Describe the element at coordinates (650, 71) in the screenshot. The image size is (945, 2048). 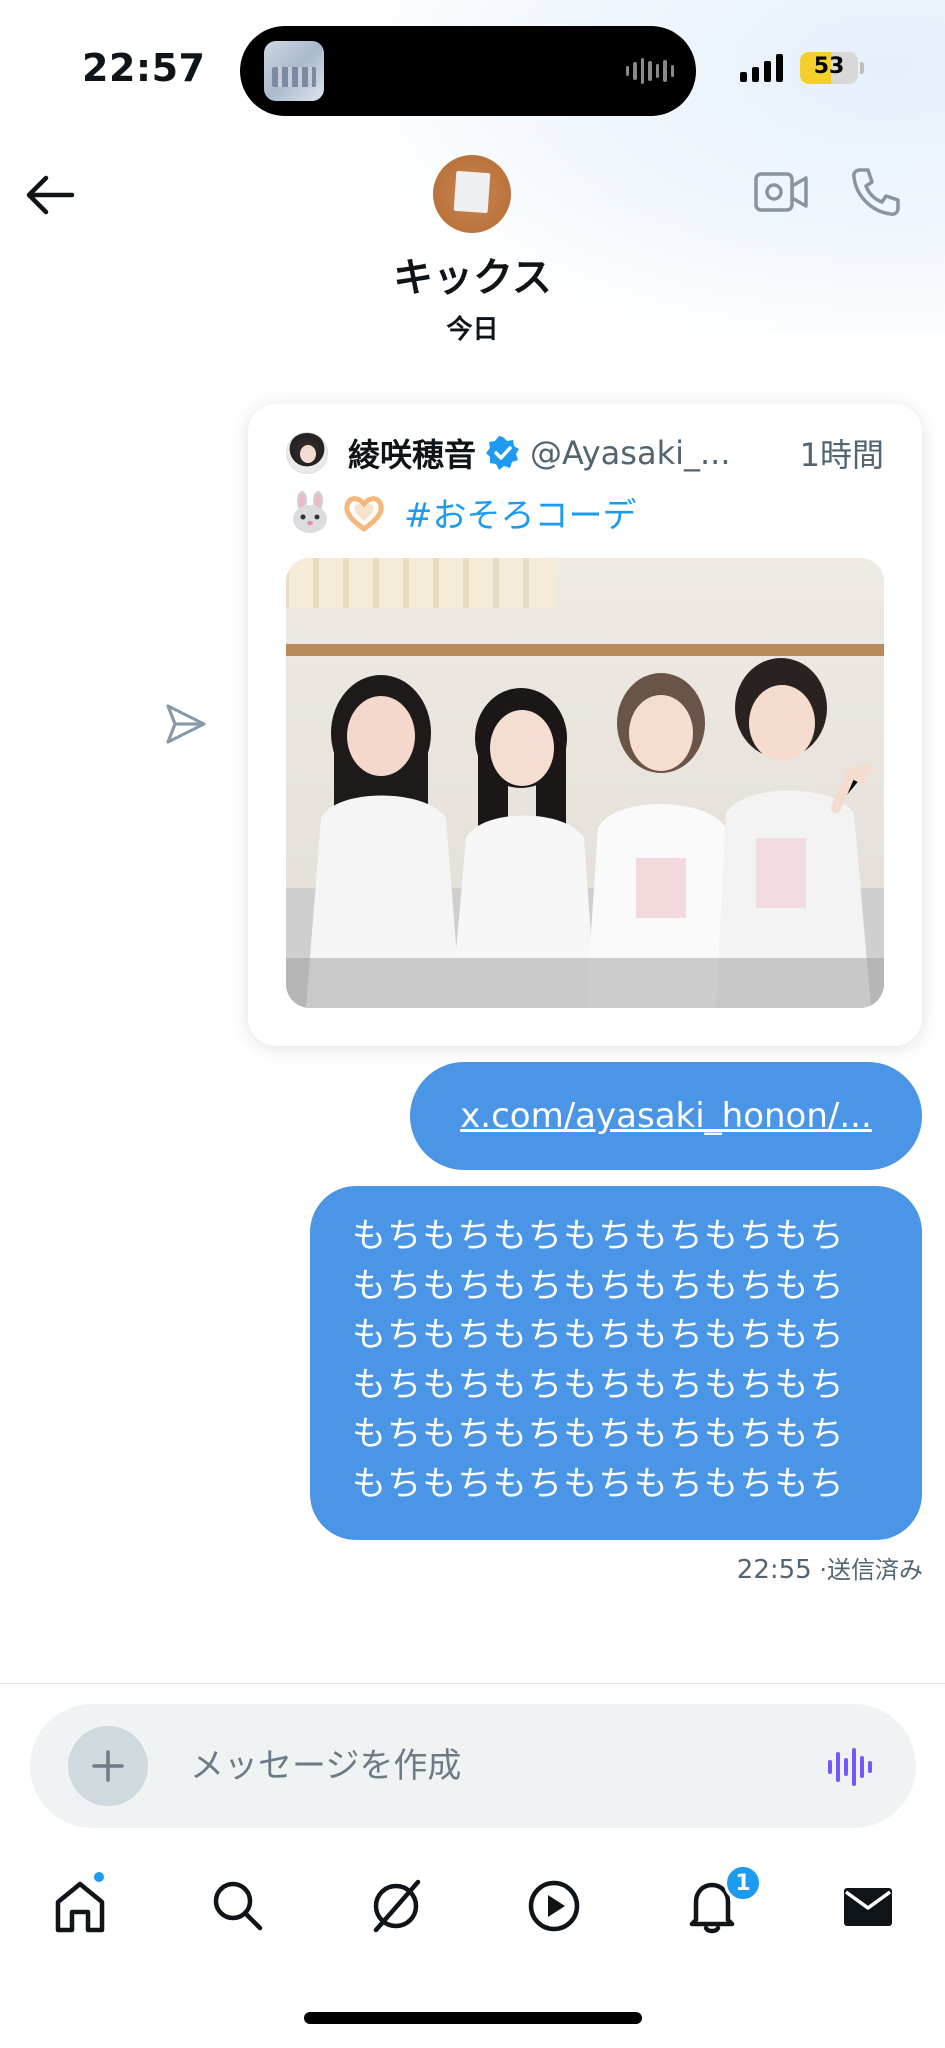
I see `audio-wave-icon` at that location.